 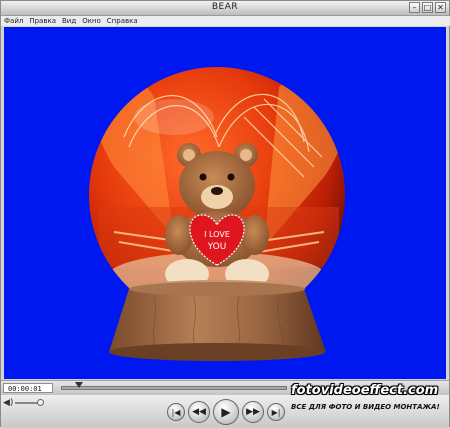 What do you see at coordinates (217, 247) in the screenshot?
I see `heart-text-line2: YOU` at bounding box center [217, 247].